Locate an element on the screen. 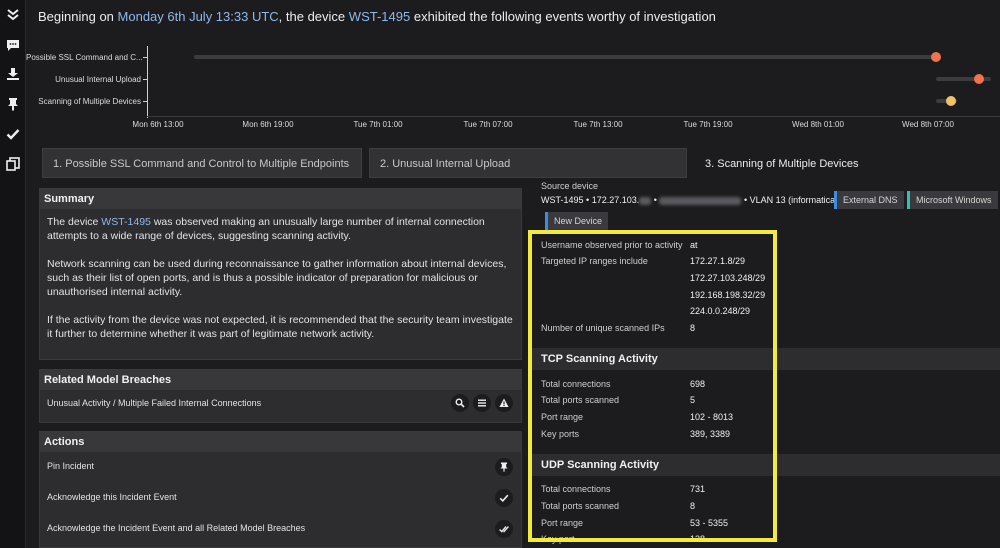 This screenshot has width=1000, height=548. pin-incident-button is located at coordinates (504, 467).